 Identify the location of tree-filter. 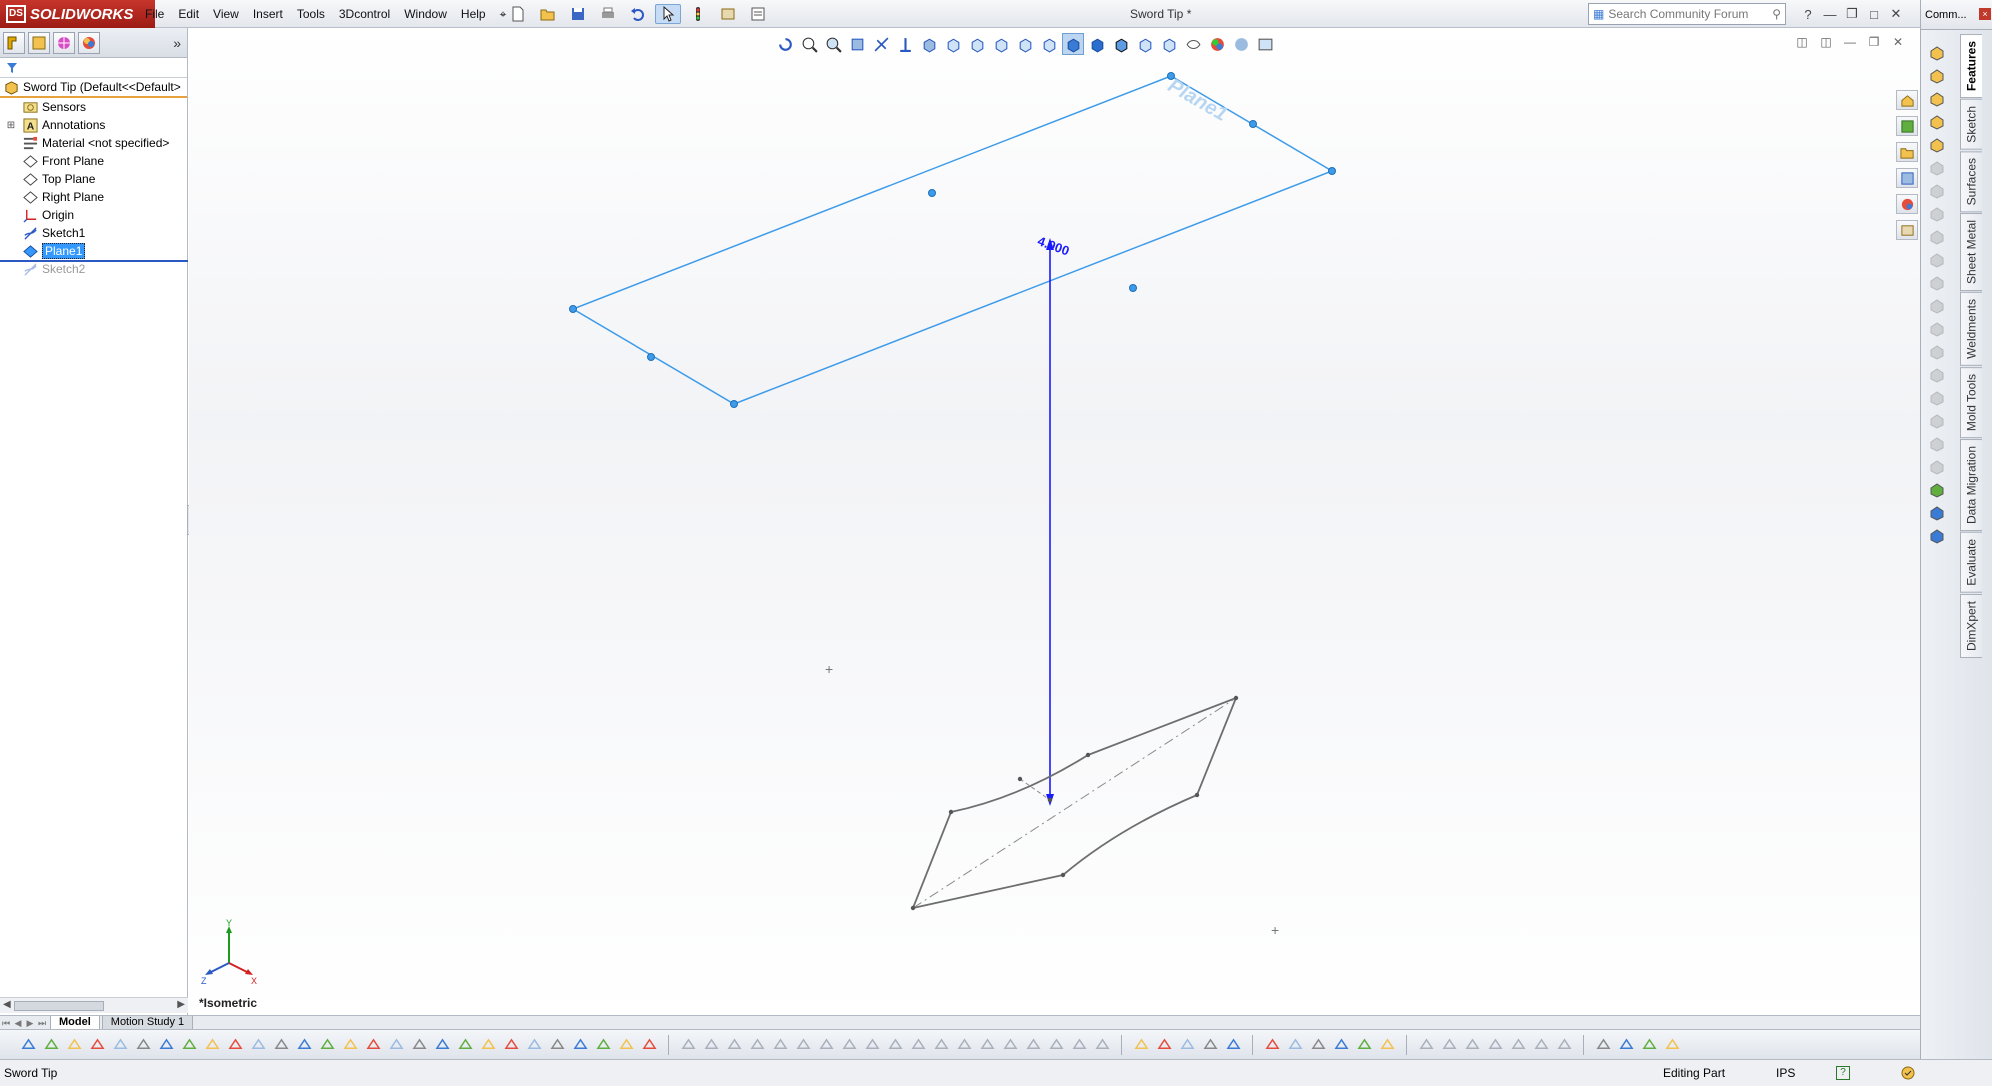
(93, 68).